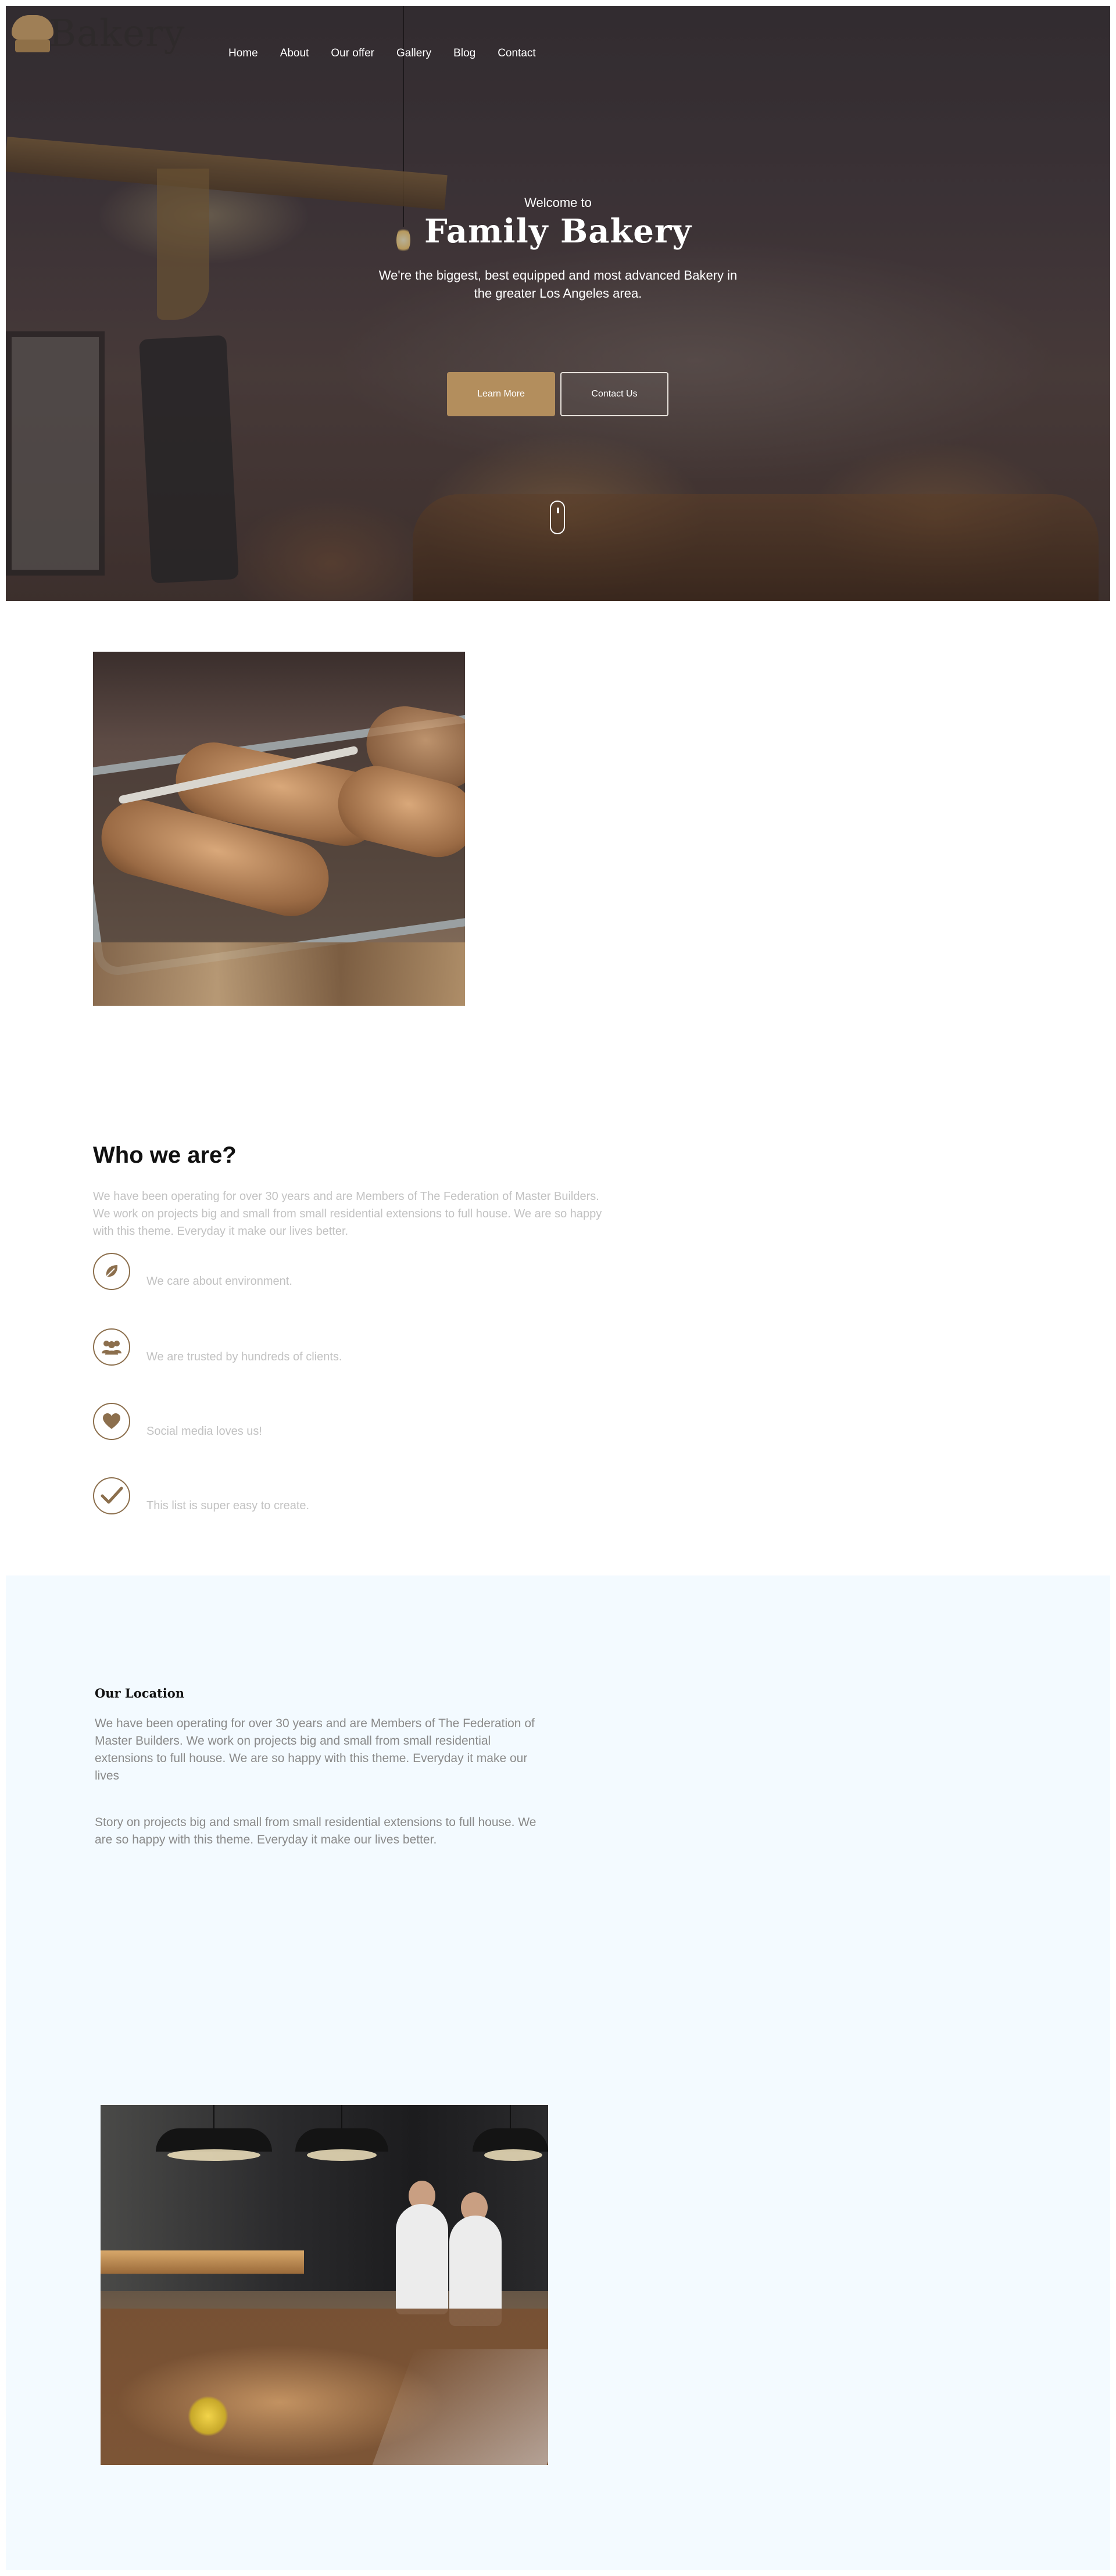 This screenshot has height=2576, width=1116. I want to click on brand-logo: Bakery, so click(96, 34).